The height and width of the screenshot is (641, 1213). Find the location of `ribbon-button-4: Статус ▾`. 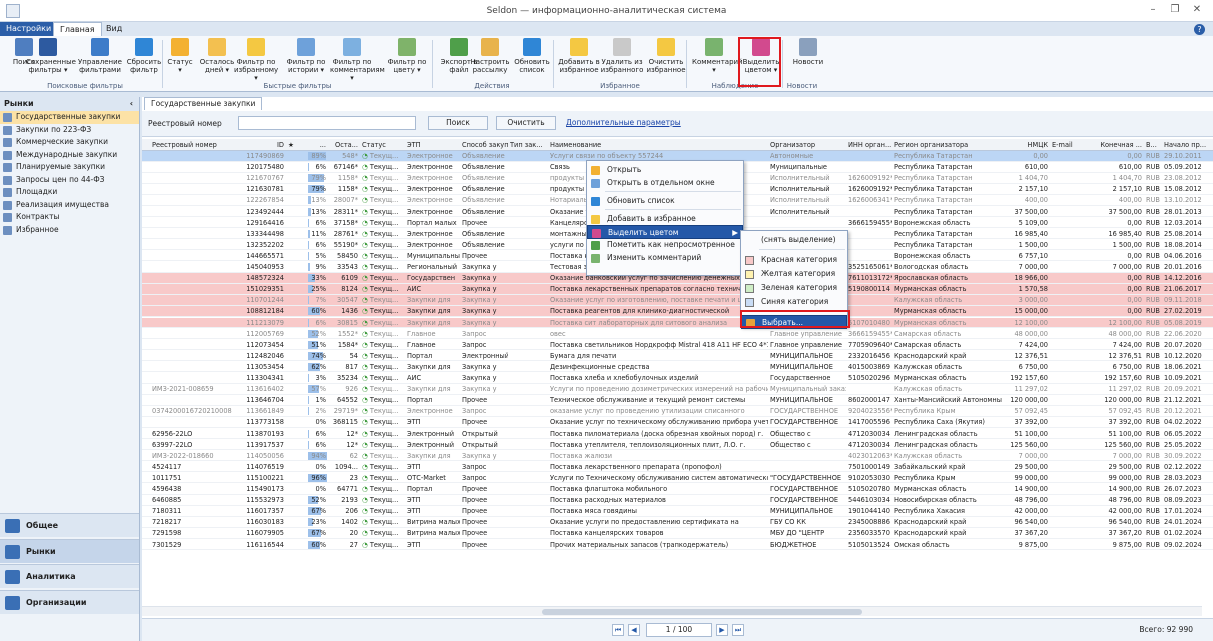

ribbon-button-4: Статус ▾ is located at coordinates (180, 60).